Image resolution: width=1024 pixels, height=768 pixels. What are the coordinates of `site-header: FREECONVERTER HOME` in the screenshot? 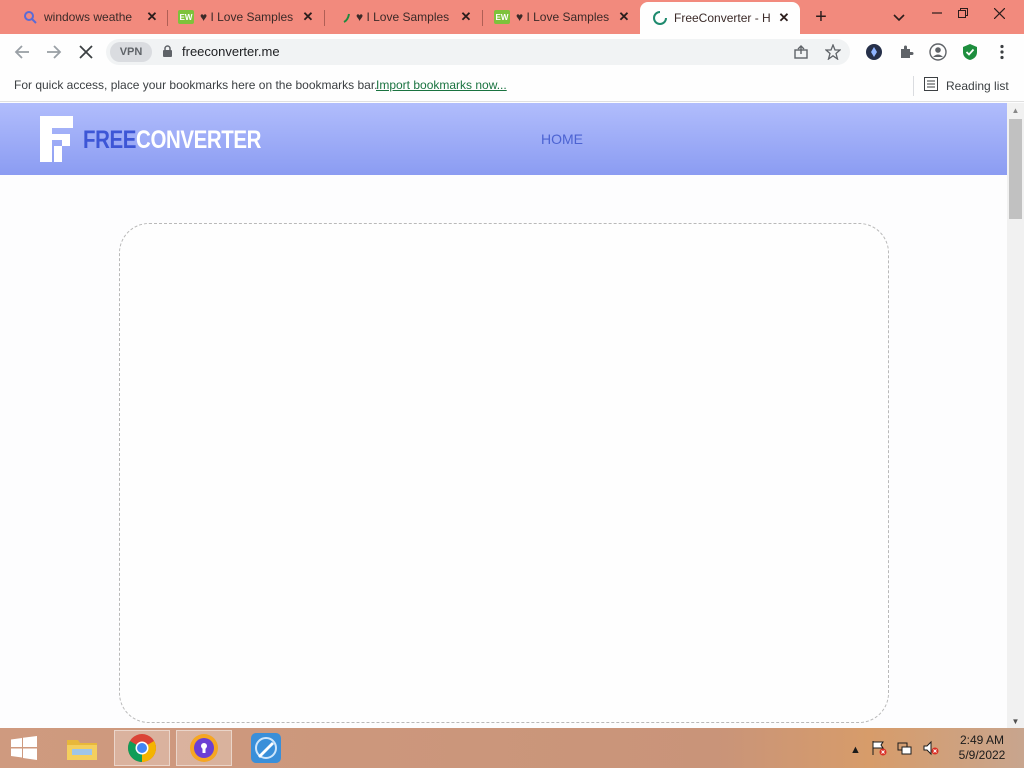 It's located at (503, 139).